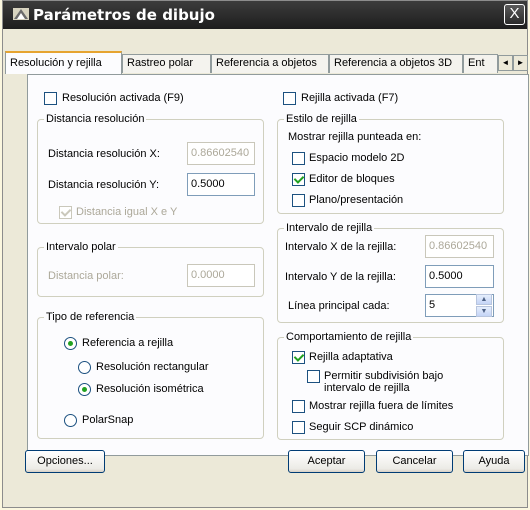 Image resolution: width=530 pixels, height=510 pixels. What do you see at coordinates (357, 158) in the screenshot?
I see `grid-2d-model-label: Espacio modelo 2D` at bounding box center [357, 158].